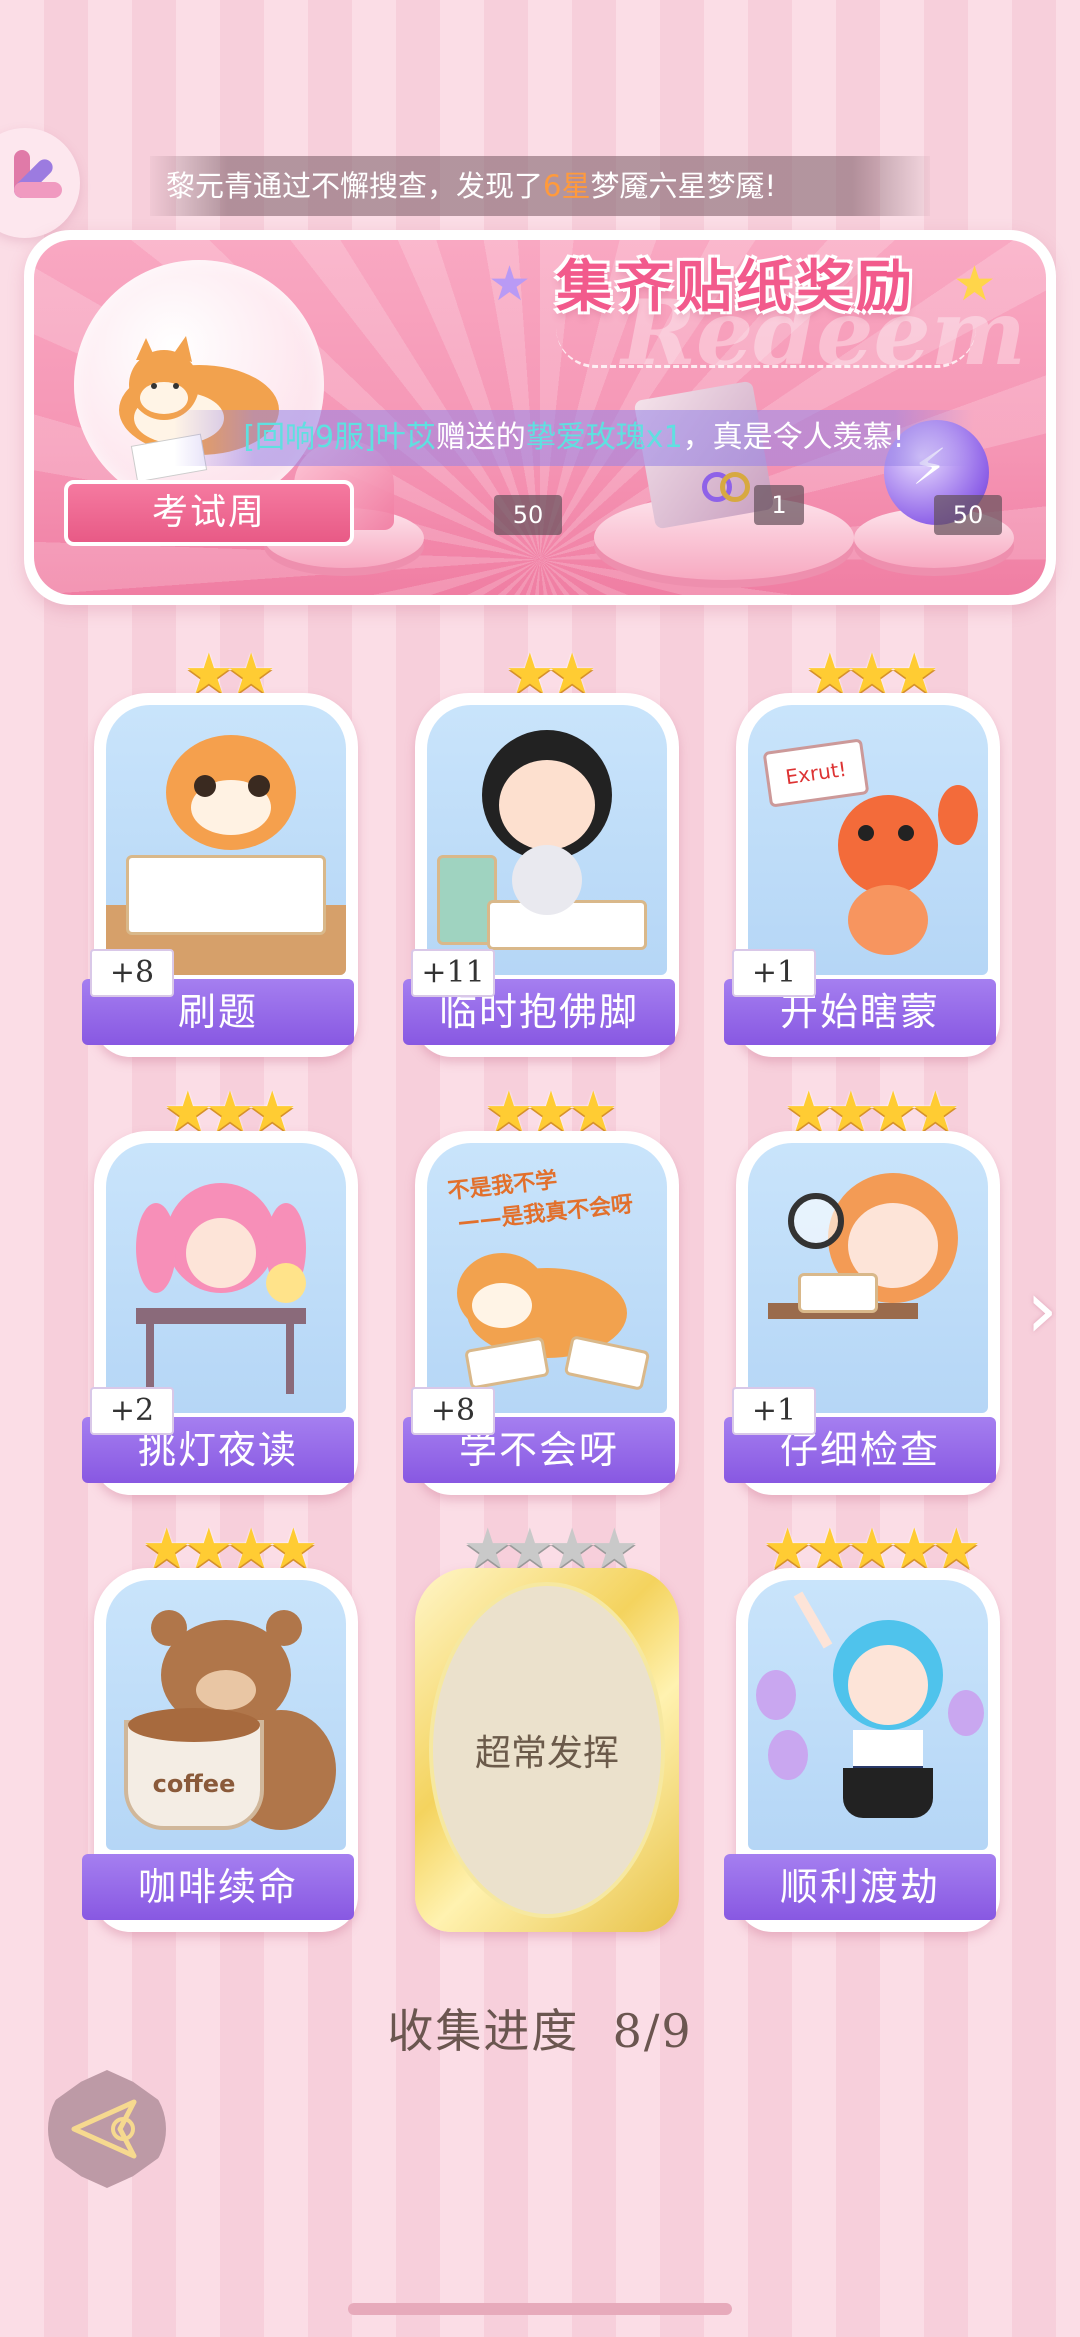 This screenshot has height=2337, width=1080. Describe the element at coordinates (453, 973) in the screenshot. I see `duplicate-count-badge: +11` at that location.